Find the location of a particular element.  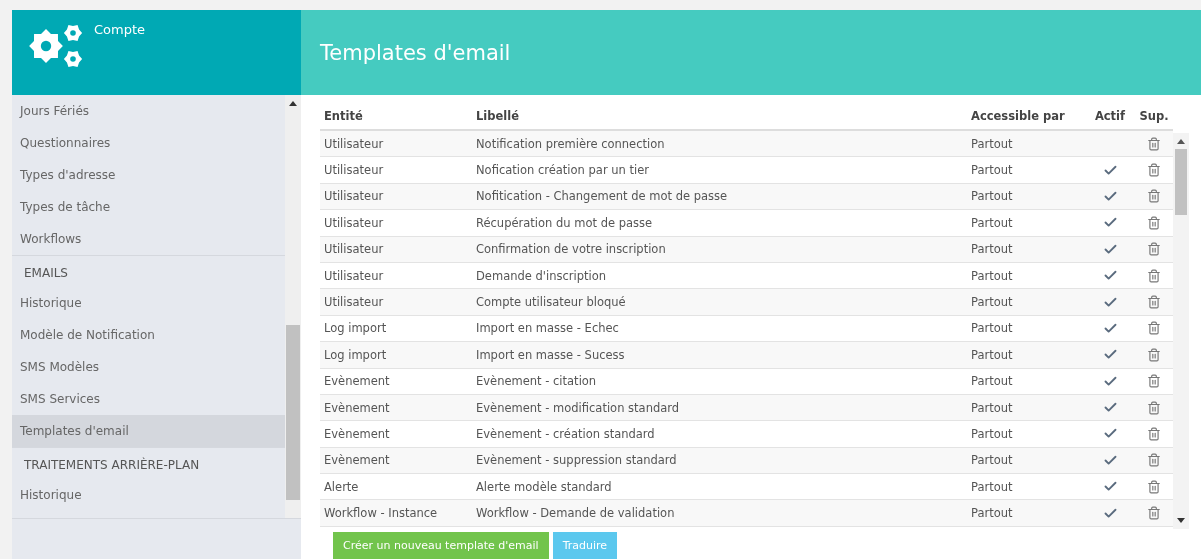

column-header: Actif is located at coordinates (1110, 116).